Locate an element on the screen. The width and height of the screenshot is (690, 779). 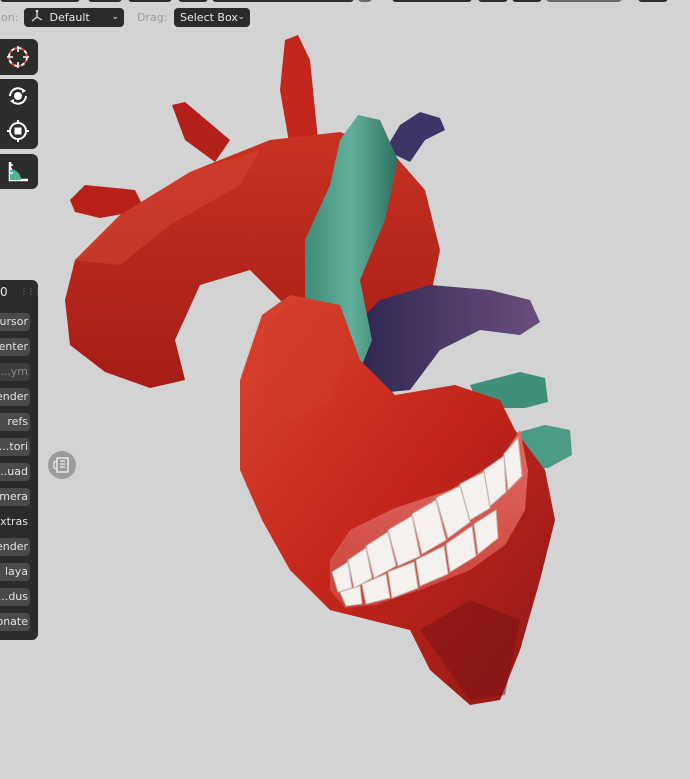
branch-mid is located at coordinates (201, 132).